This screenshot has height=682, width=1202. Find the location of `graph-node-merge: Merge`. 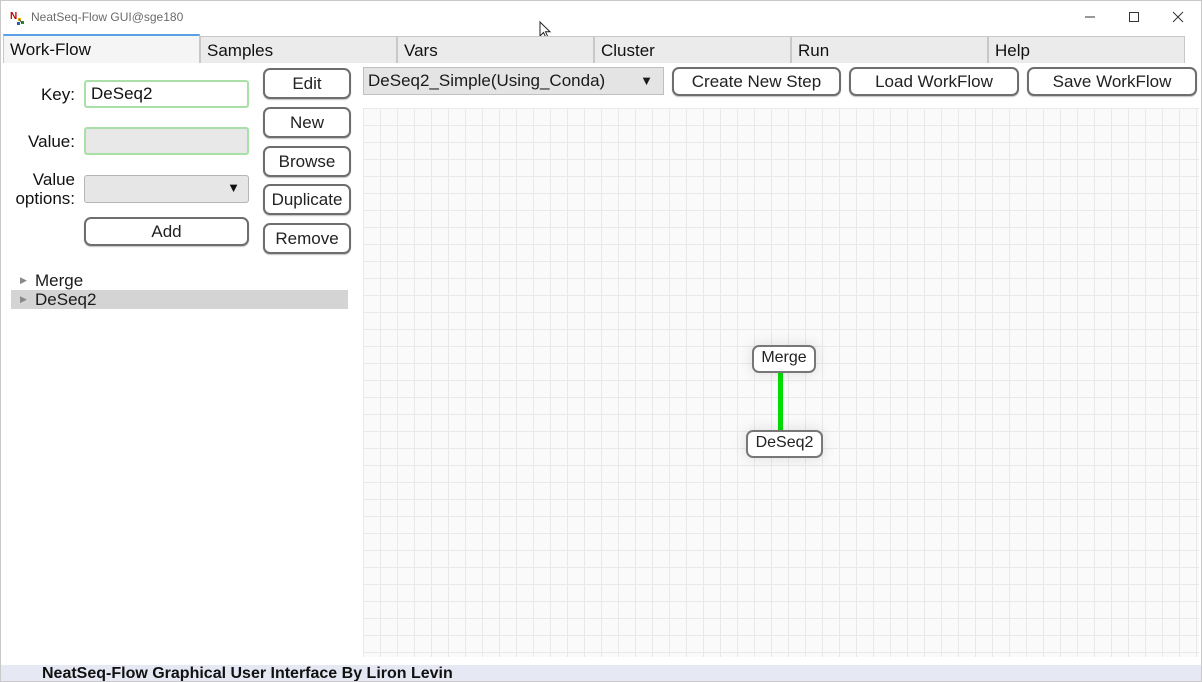

graph-node-merge: Merge is located at coordinates (784, 359).